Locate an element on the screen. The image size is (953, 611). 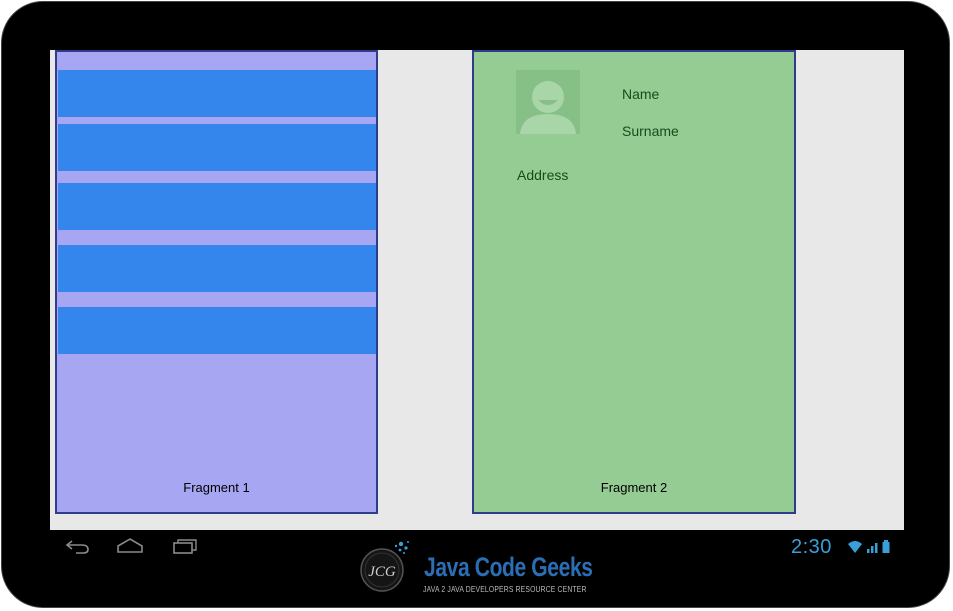
home-icon is located at coordinates (130, 548).